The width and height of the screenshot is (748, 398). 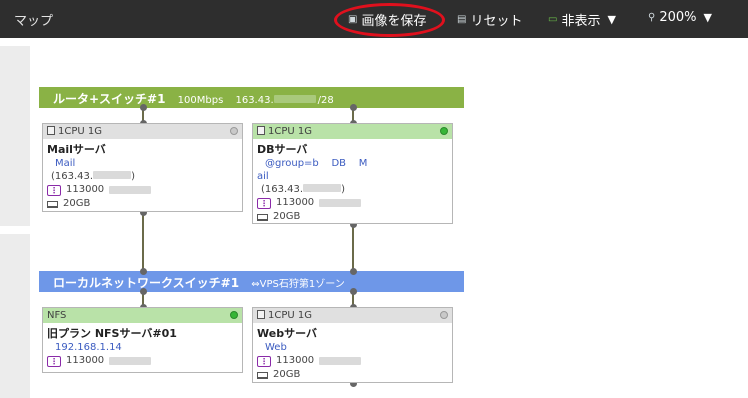 I want to click on router-switch-bar: ルータ+スイッチ#1 100Mbps 163.43. /28, so click(x=251, y=97).